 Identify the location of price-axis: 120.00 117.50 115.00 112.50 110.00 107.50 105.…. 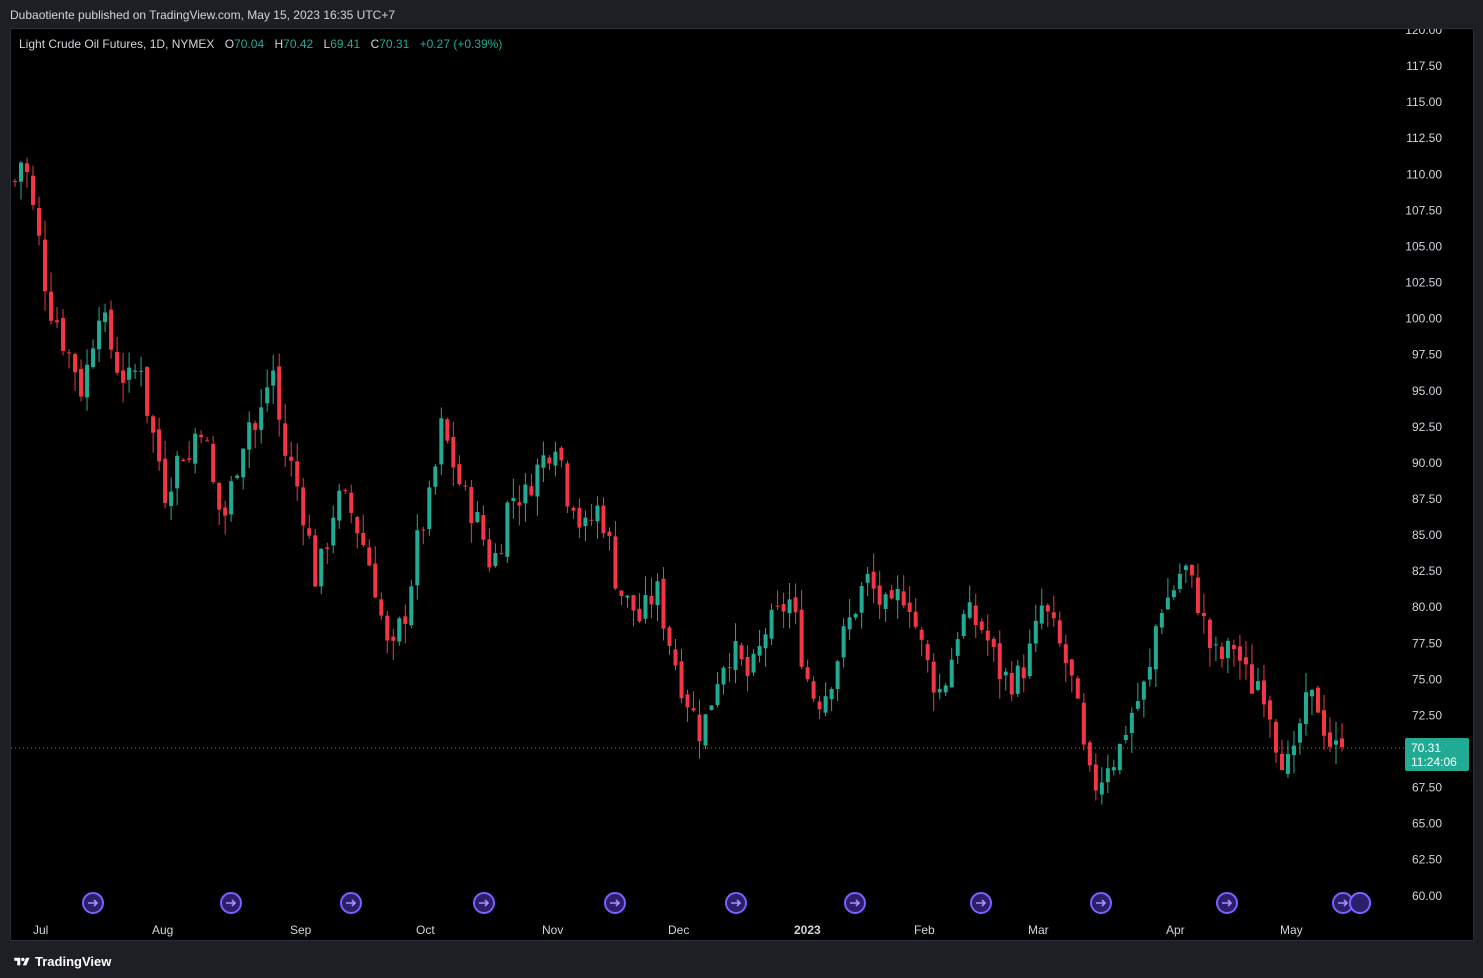
(1423, 466).